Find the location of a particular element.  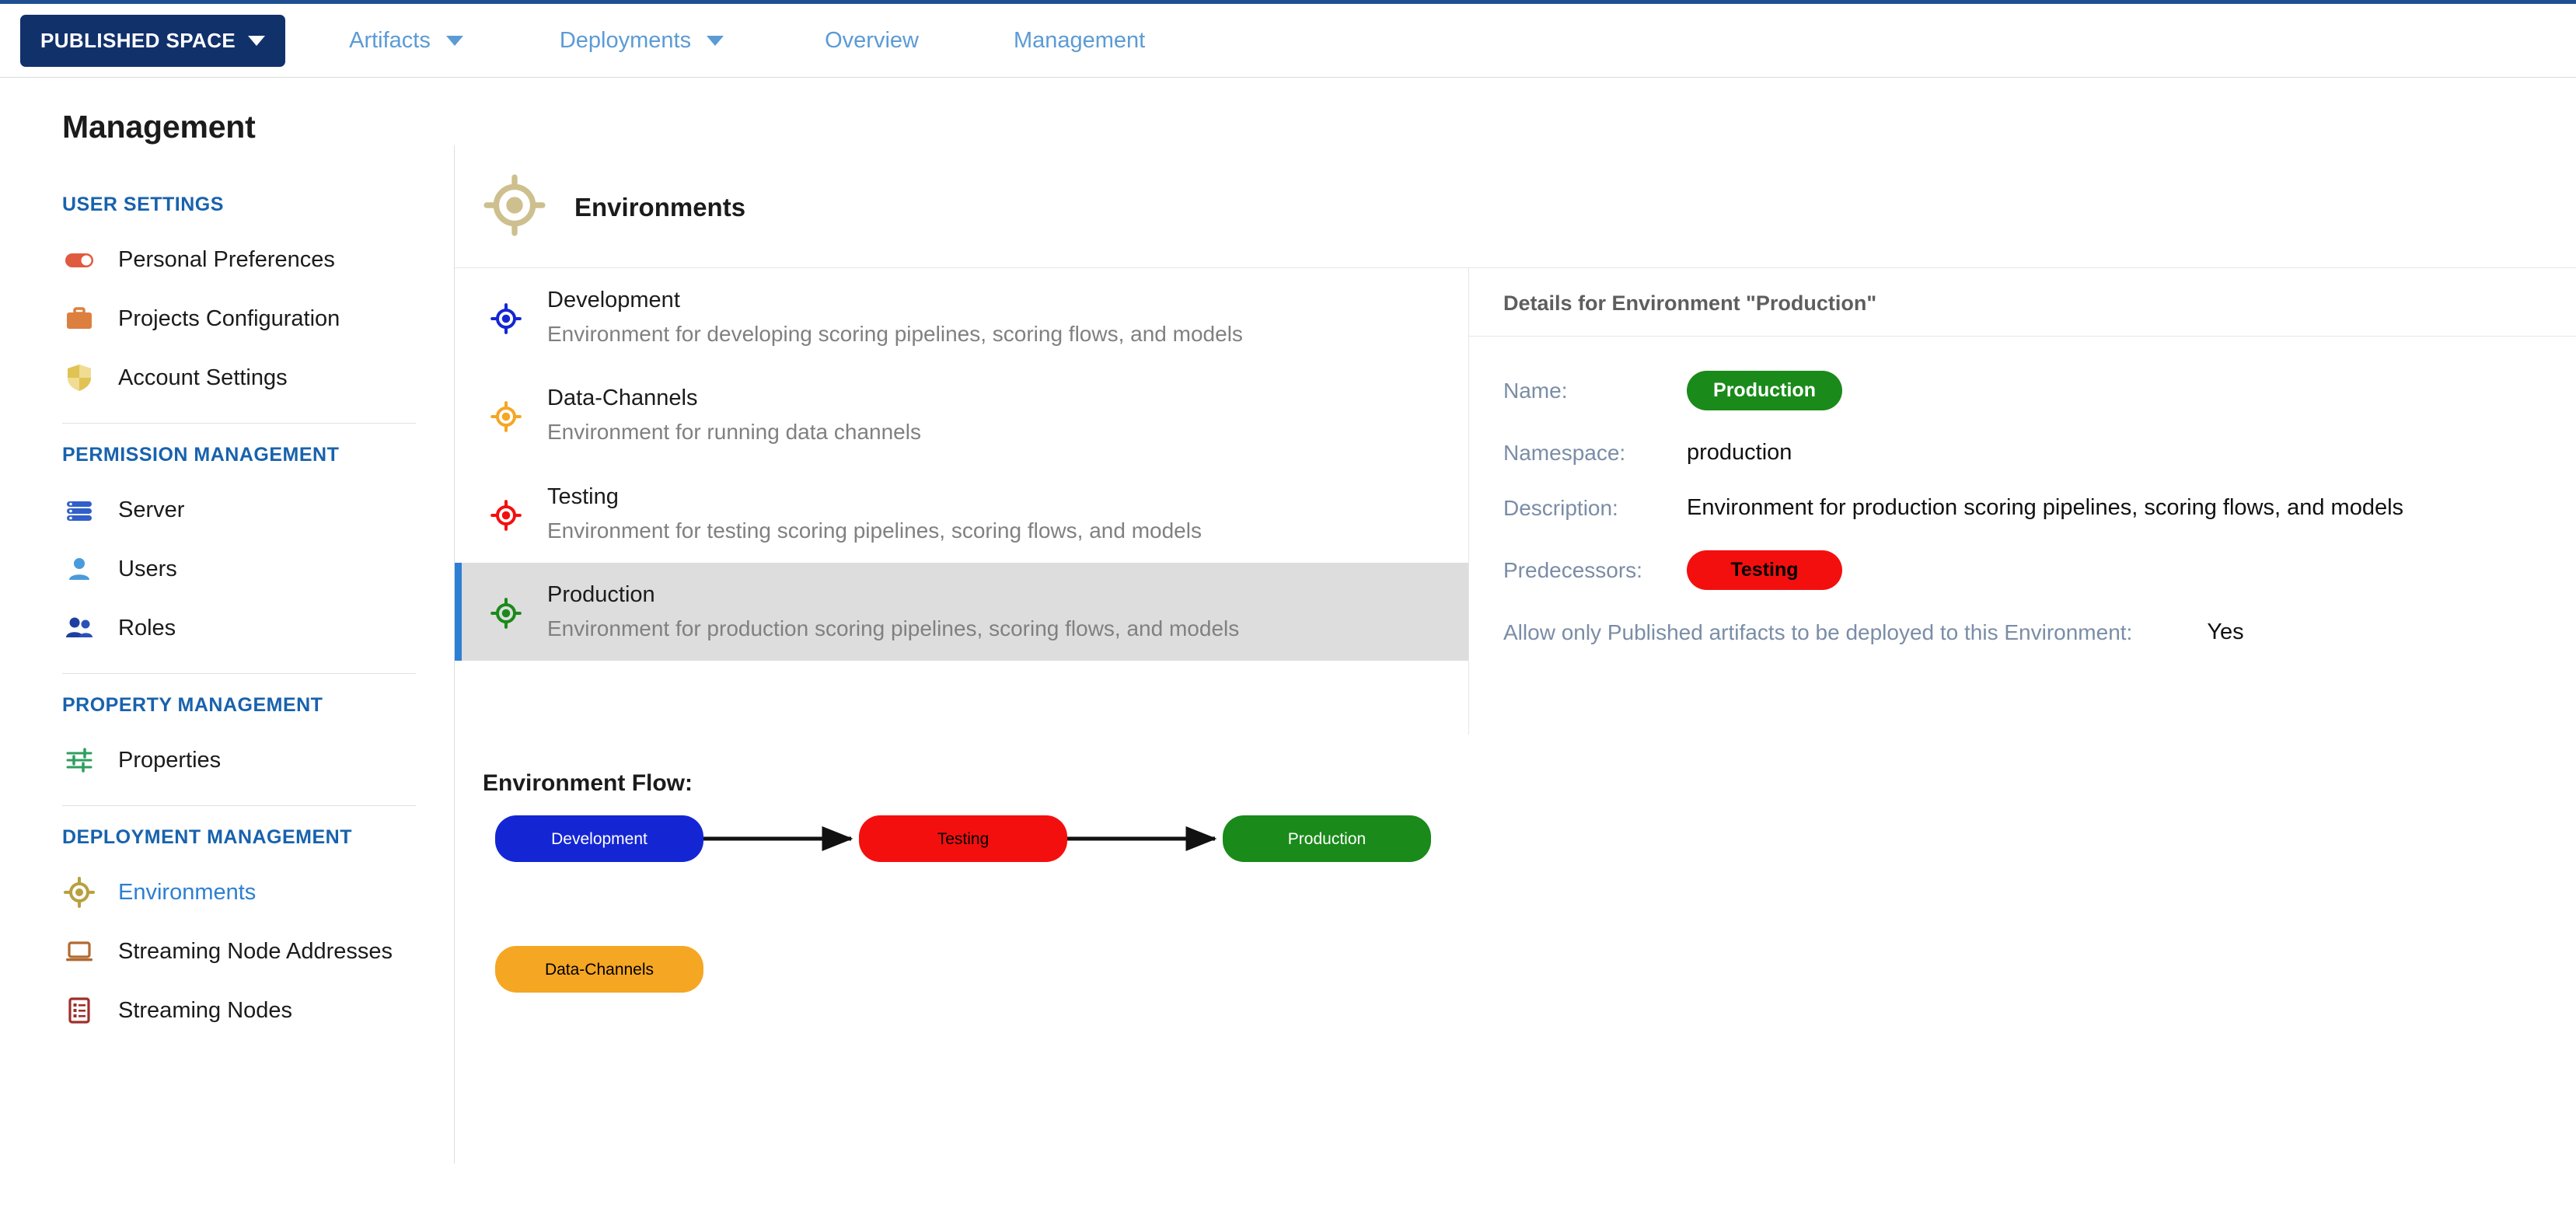

sidebar-item-label: Roles is located at coordinates (147, 627).